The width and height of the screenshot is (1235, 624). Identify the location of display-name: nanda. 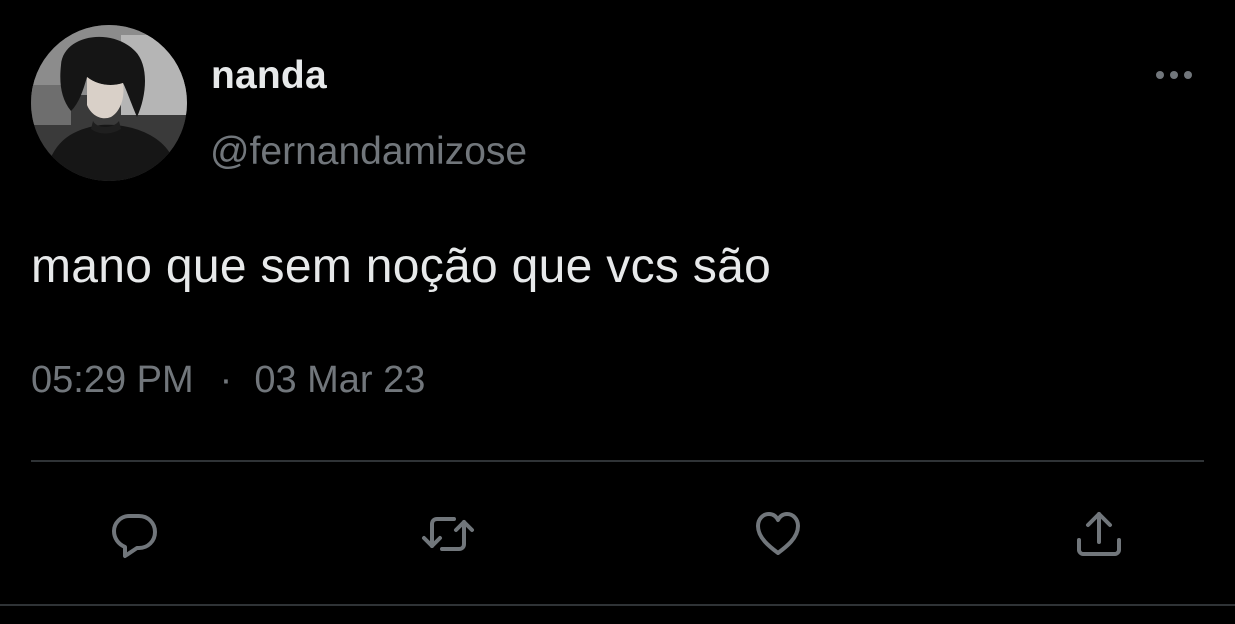
(269, 76).